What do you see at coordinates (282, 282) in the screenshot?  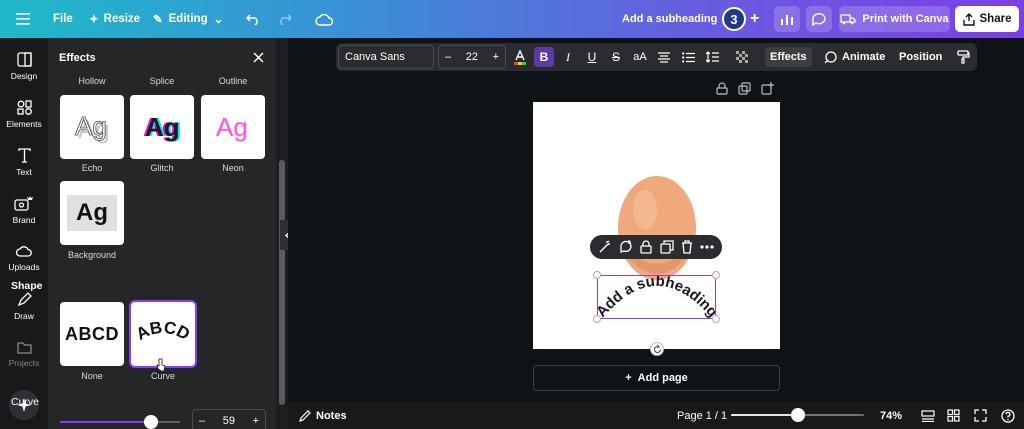 I see `panel-scrollbar-thumb` at bounding box center [282, 282].